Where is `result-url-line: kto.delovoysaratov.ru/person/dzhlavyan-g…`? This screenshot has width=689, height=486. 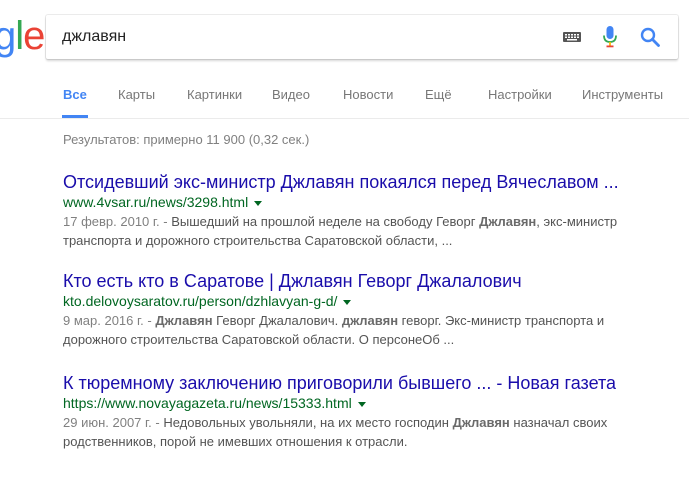 result-url-line: kto.delovoysaratov.ru/person/dzhlavyan-g… is located at coordinates (363, 301).